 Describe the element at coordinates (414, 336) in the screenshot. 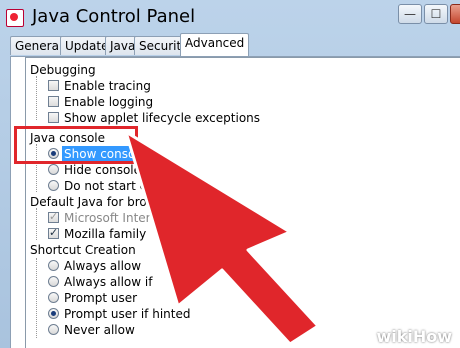

I see `wikihow-watermark: wikiHow` at that location.